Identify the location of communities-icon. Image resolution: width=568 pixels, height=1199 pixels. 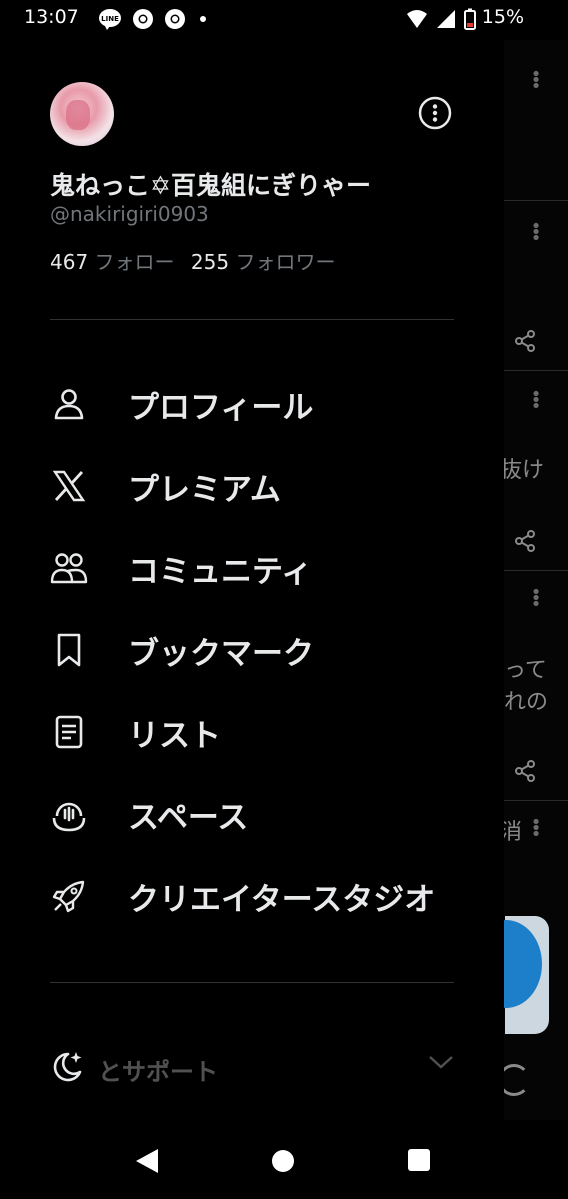
(69, 568).